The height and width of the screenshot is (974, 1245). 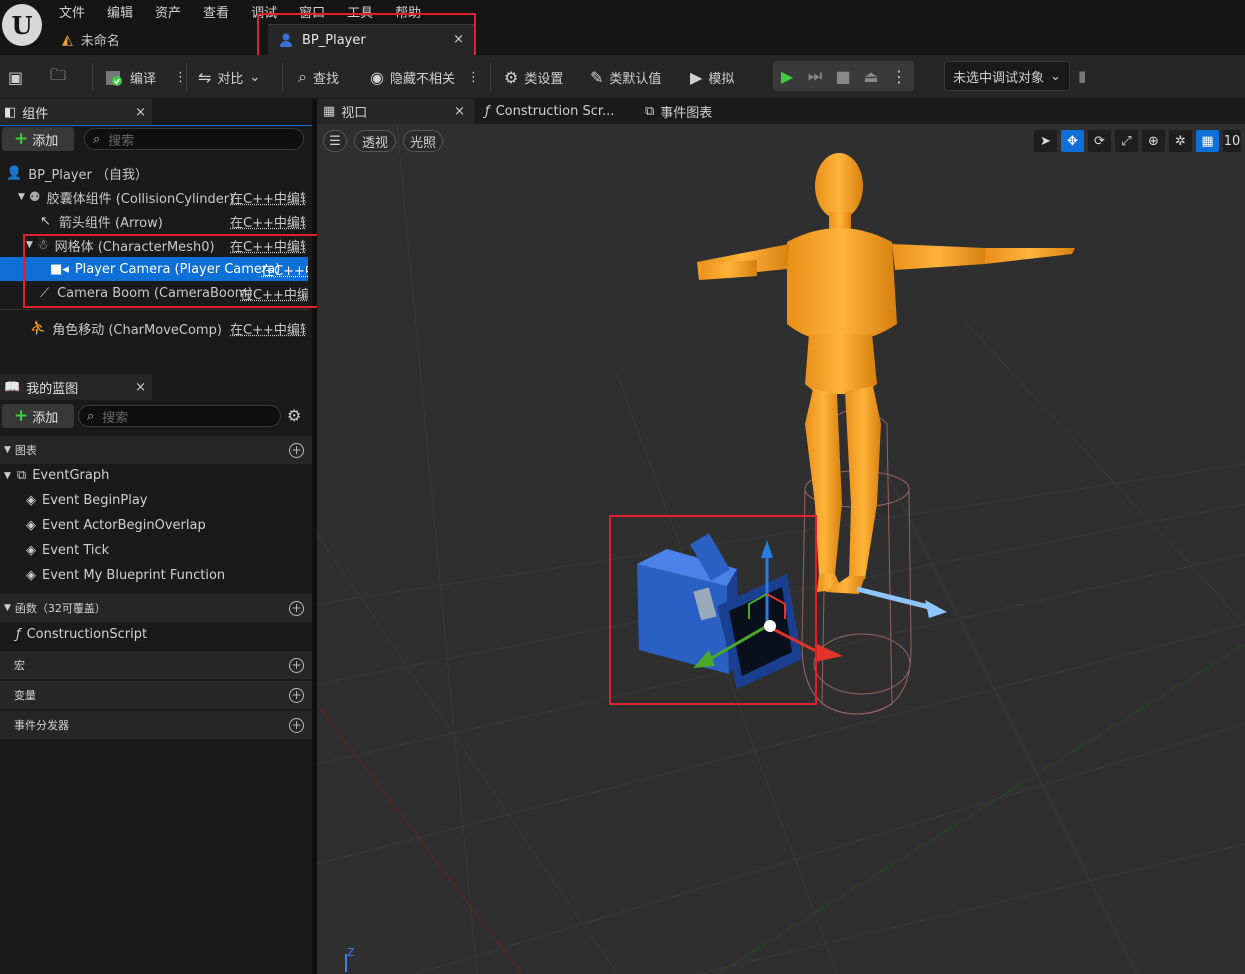 I want to click on component-root: 👤 BP_Player （自我）, so click(x=154, y=173).